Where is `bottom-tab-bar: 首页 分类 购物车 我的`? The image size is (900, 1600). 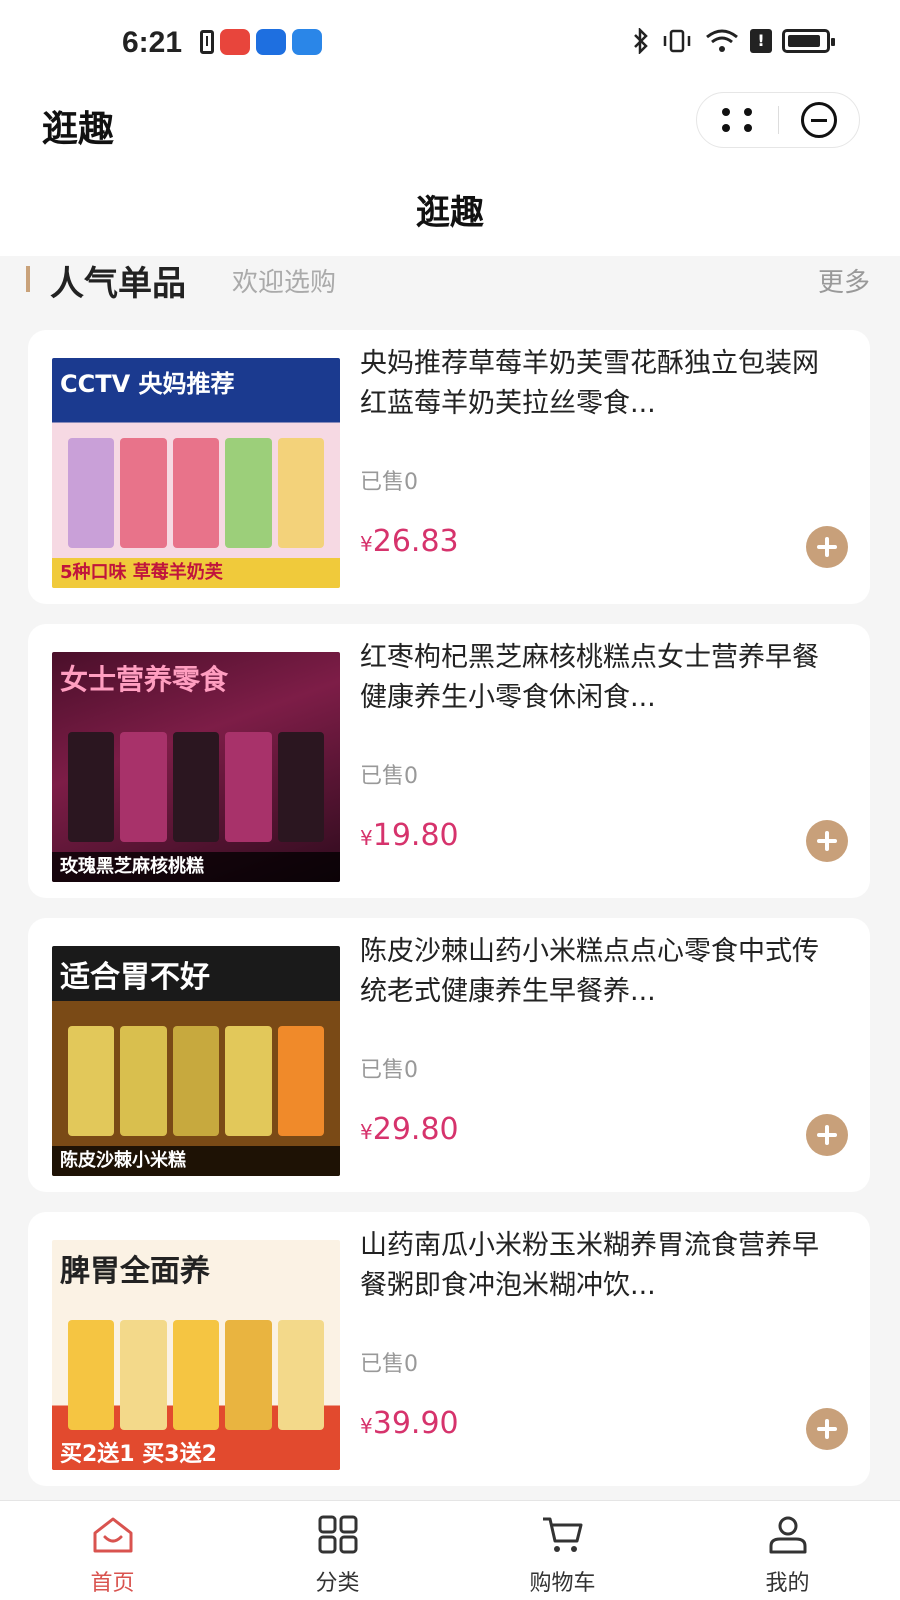 bottom-tab-bar: 首页 分类 购物车 我的 is located at coordinates (450, 1550).